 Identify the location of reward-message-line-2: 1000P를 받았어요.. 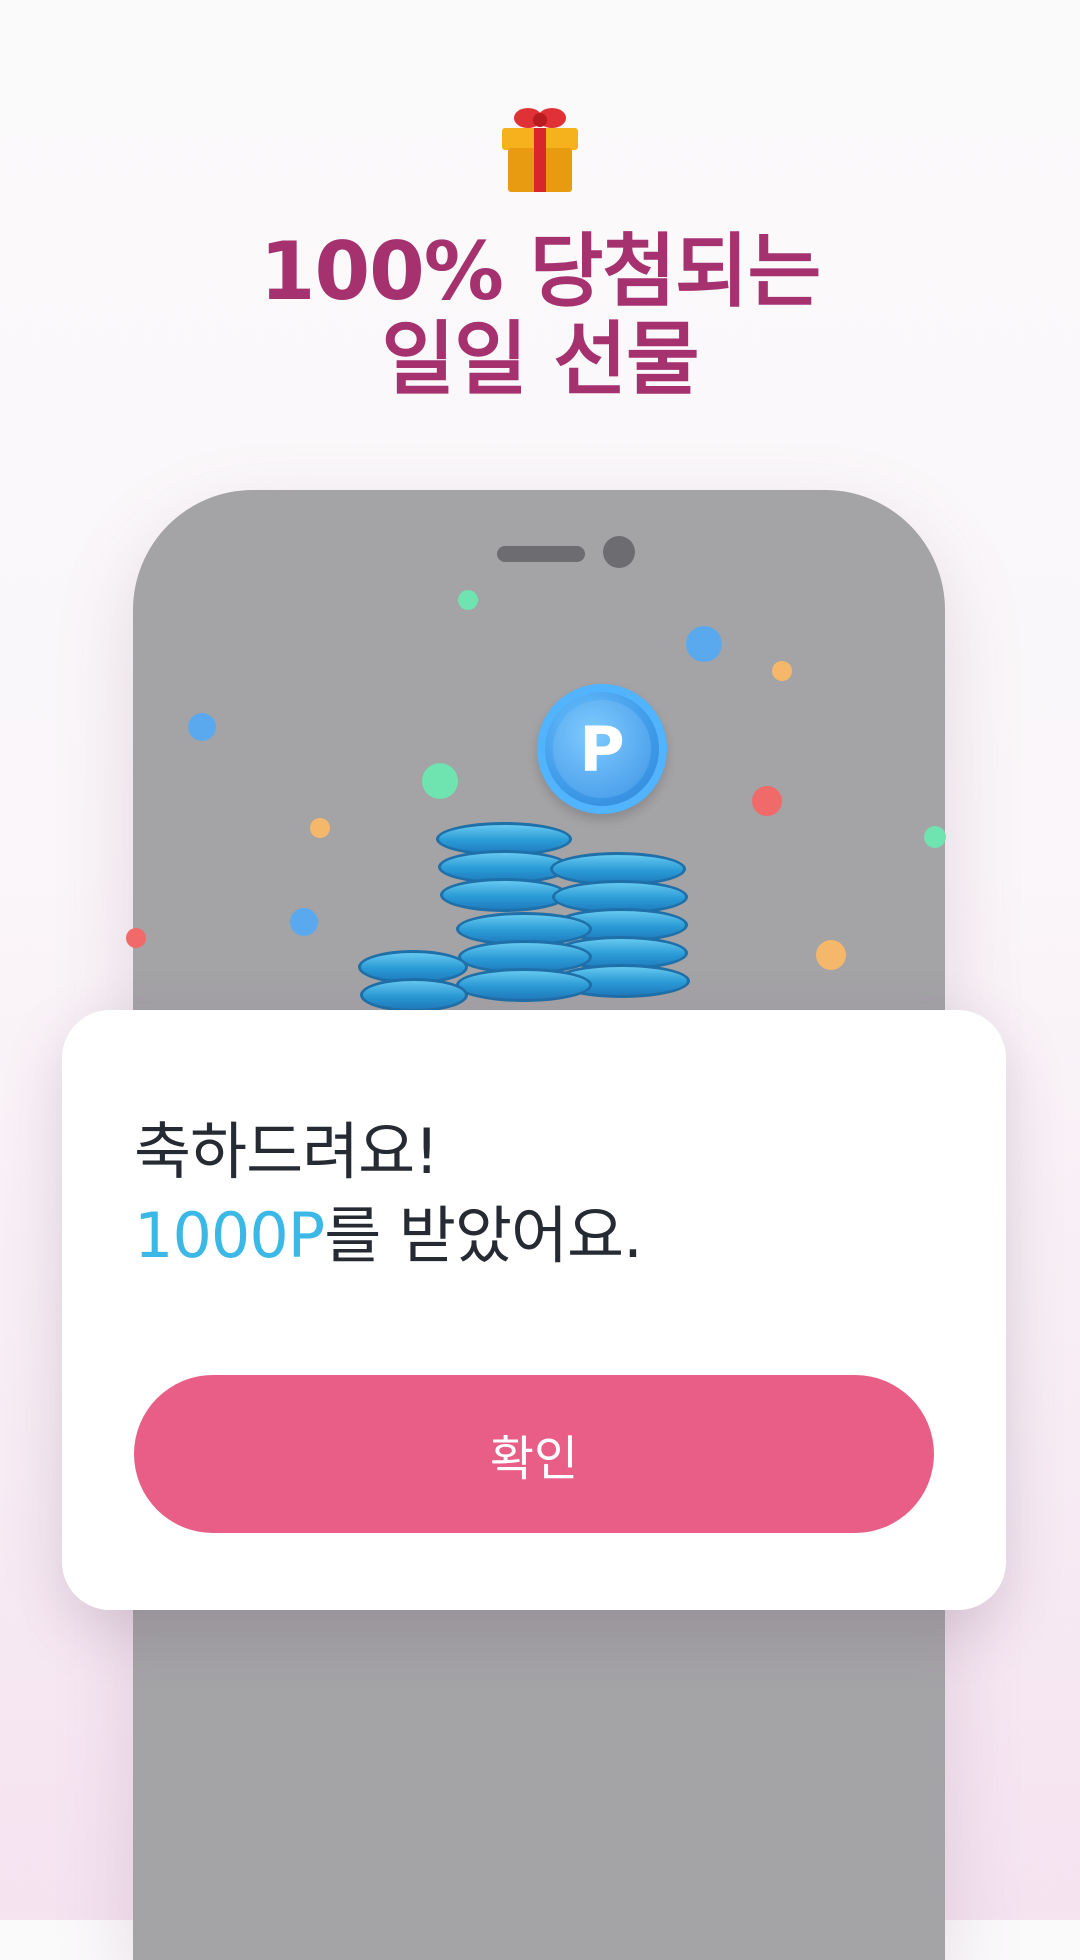
(388, 1236).